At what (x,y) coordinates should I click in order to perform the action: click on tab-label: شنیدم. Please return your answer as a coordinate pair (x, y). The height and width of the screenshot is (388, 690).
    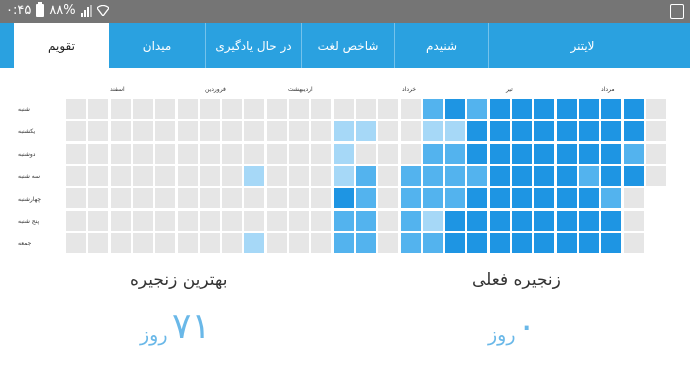
    Looking at the image, I should click on (441, 45).